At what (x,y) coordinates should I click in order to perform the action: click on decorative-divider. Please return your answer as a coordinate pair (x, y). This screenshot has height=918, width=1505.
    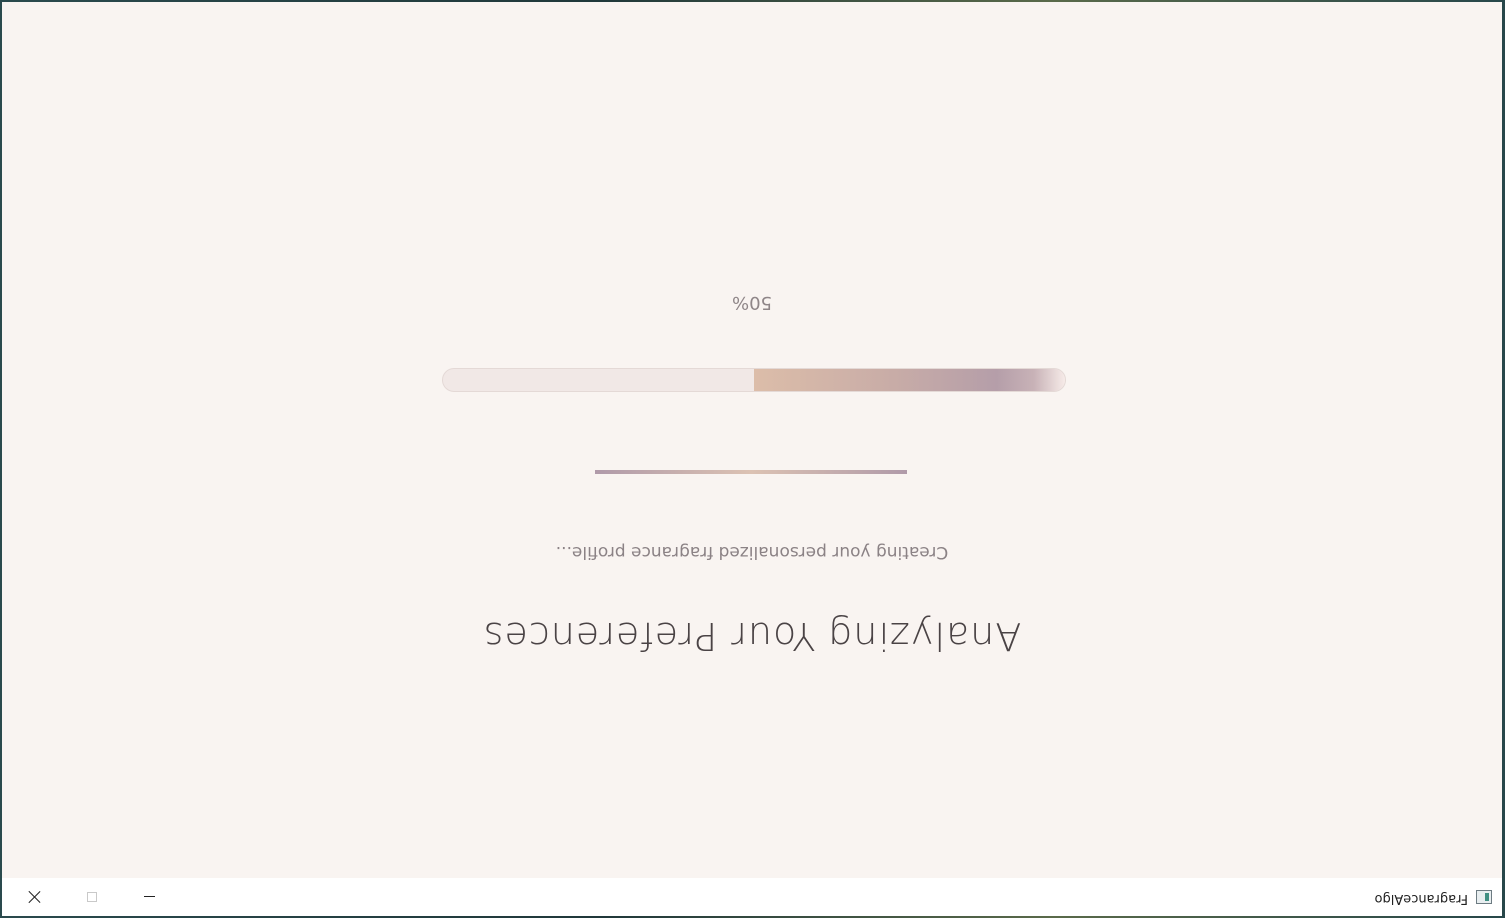
    Looking at the image, I should click on (751, 472).